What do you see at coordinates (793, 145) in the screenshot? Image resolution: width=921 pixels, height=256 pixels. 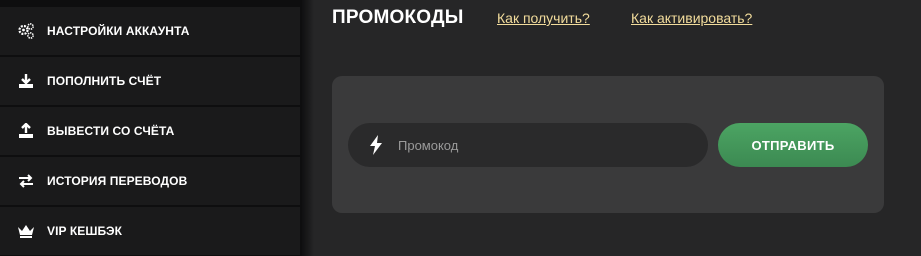 I see `submit-button: ОТПРАВИТЬ` at bounding box center [793, 145].